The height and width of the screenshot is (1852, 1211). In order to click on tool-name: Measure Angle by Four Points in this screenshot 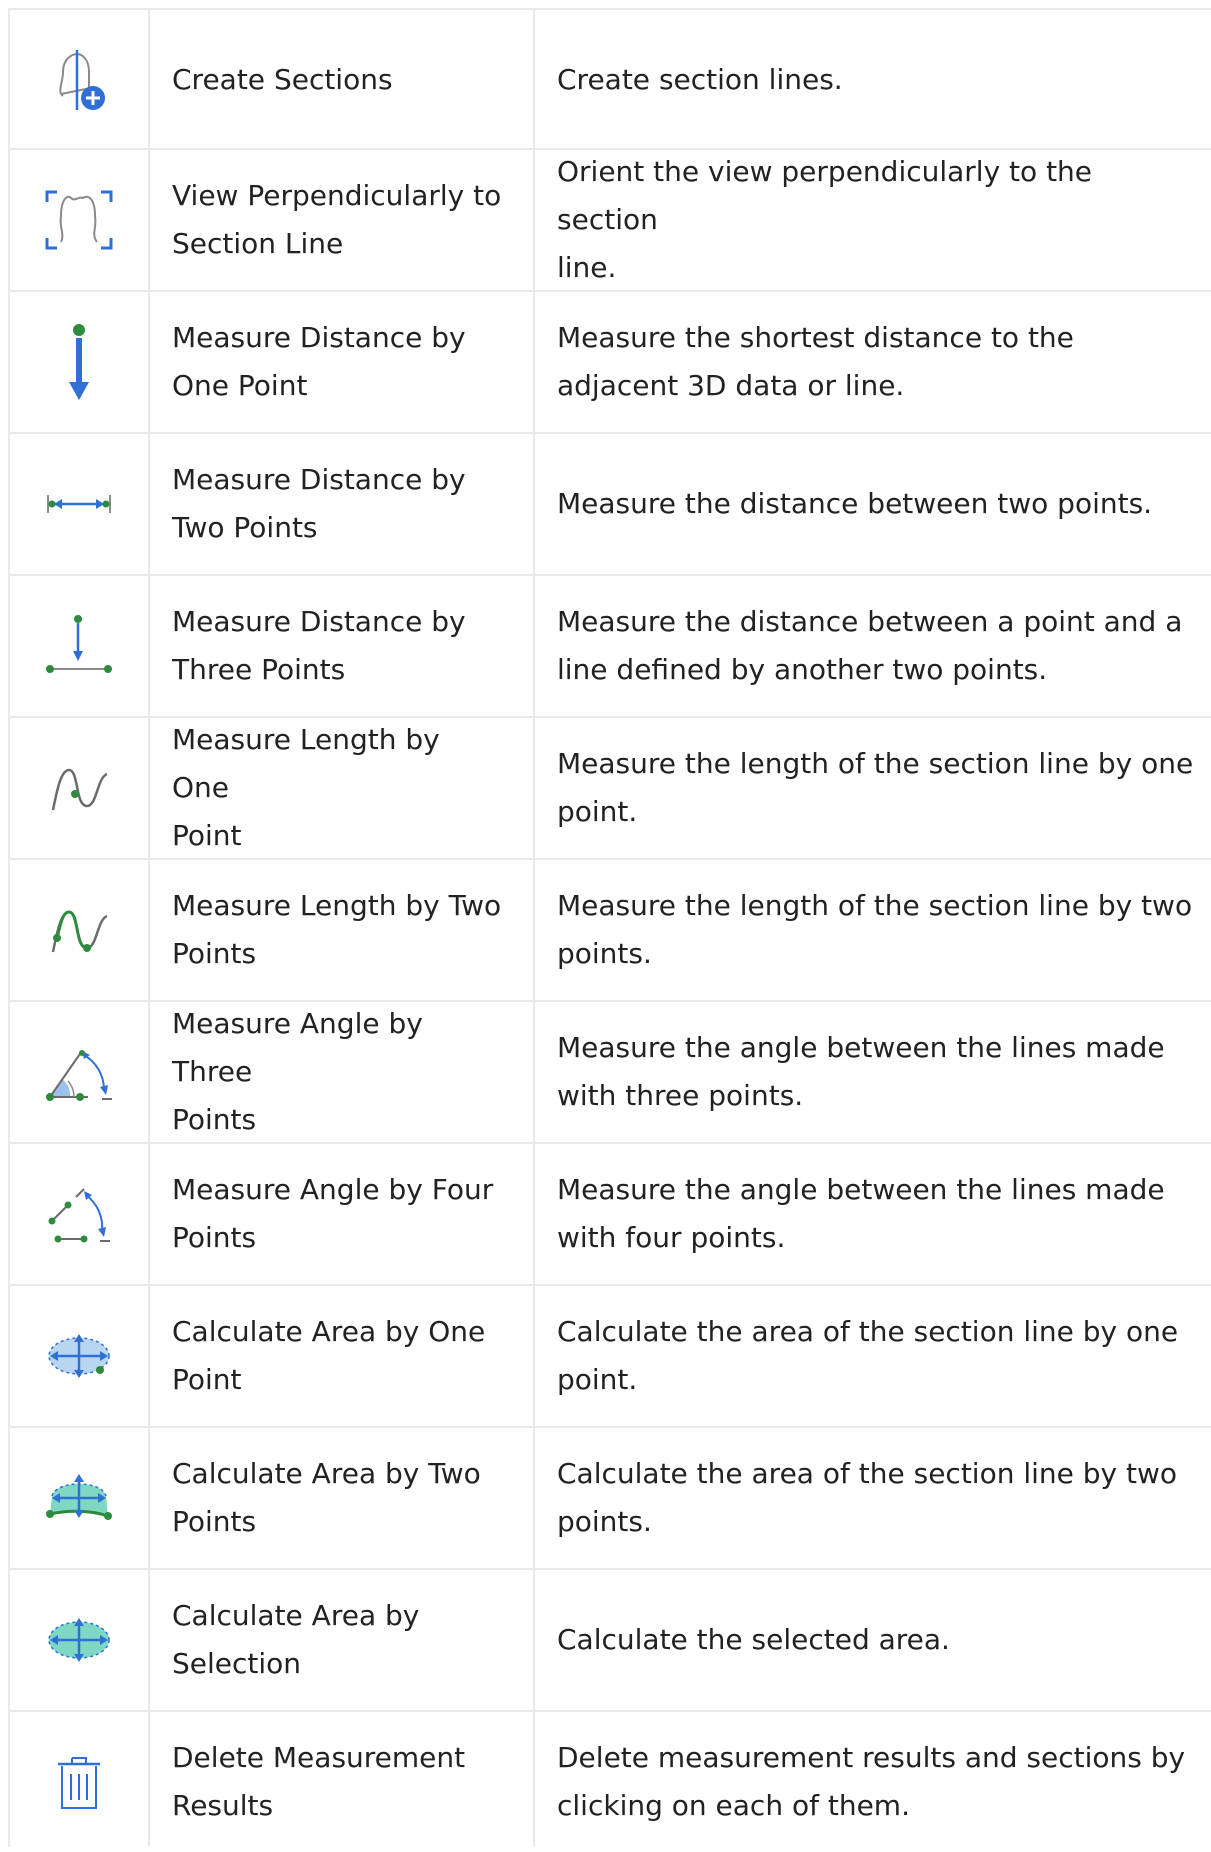, I will do `click(333, 1213)`.